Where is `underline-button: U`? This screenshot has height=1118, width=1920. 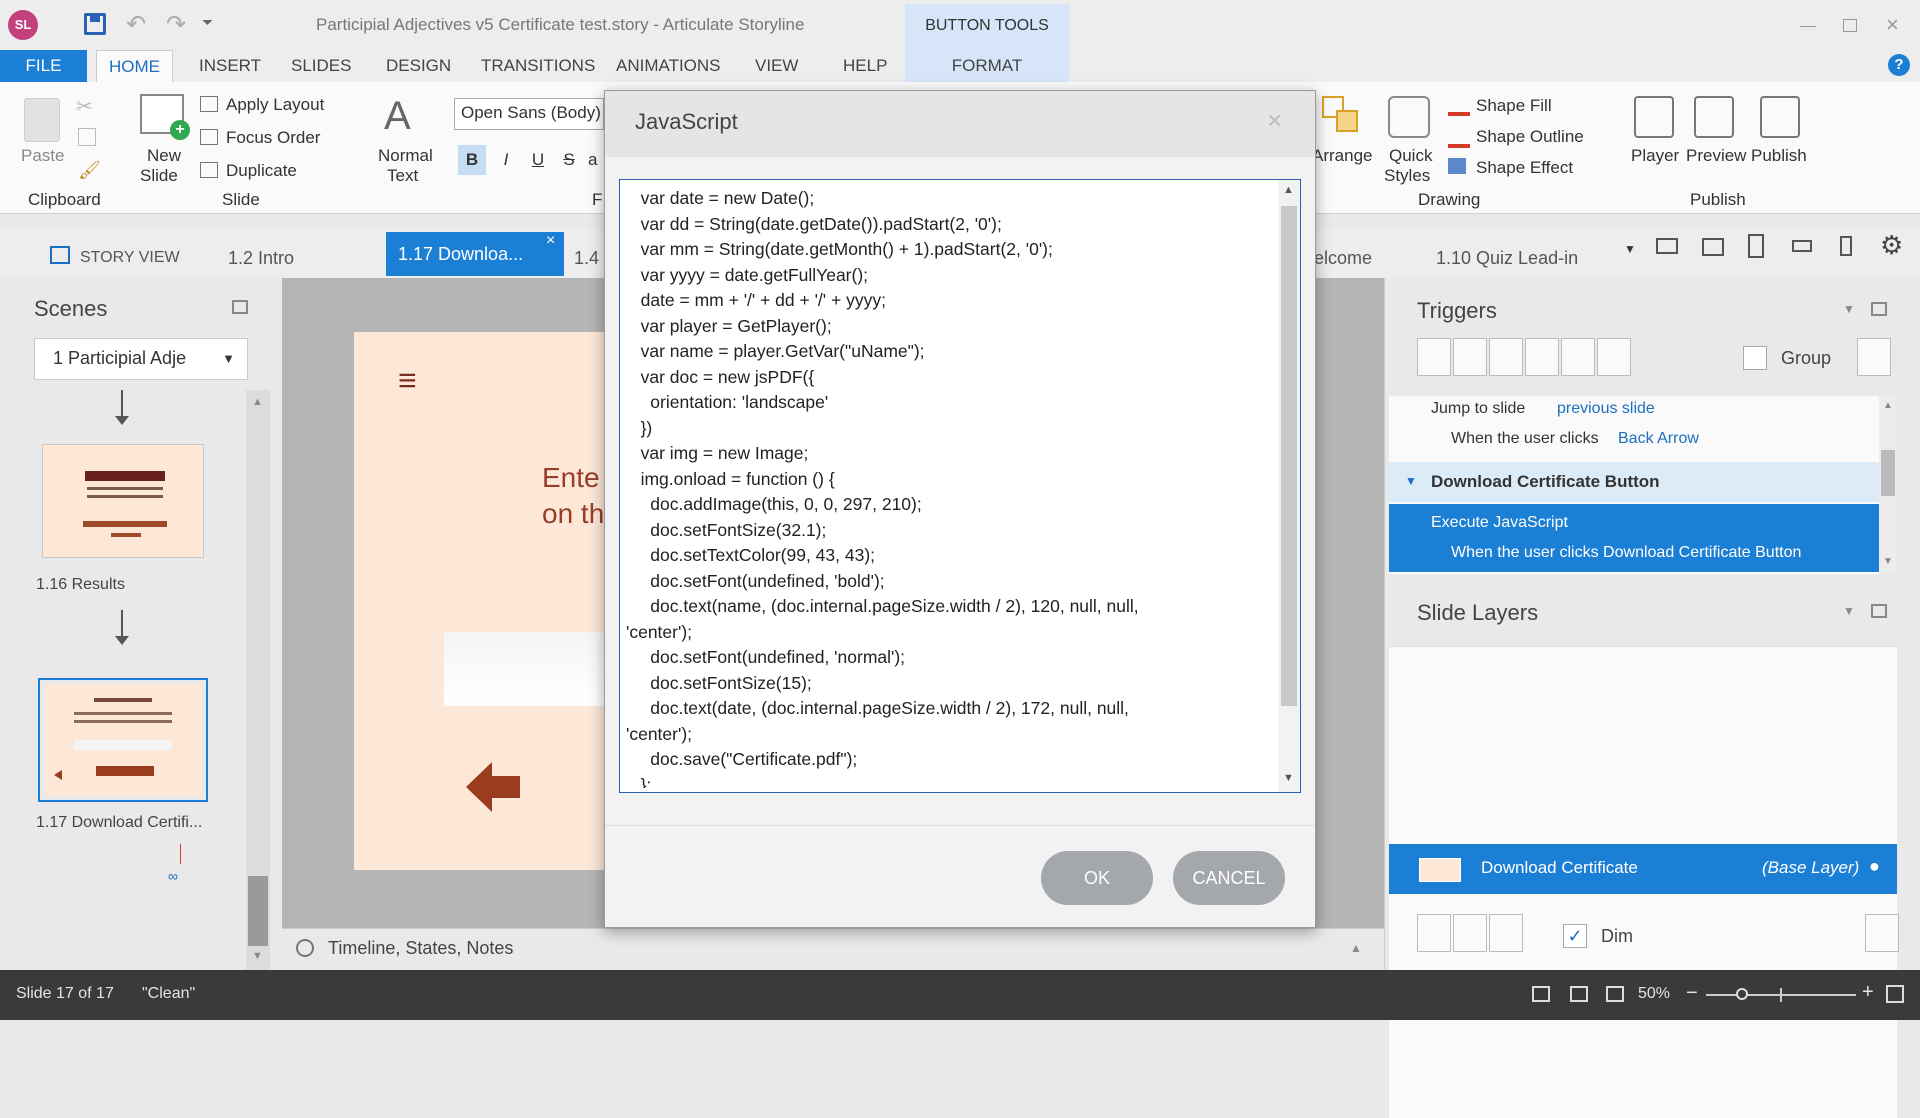 underline-button: U is located at coordinates (538, 160).